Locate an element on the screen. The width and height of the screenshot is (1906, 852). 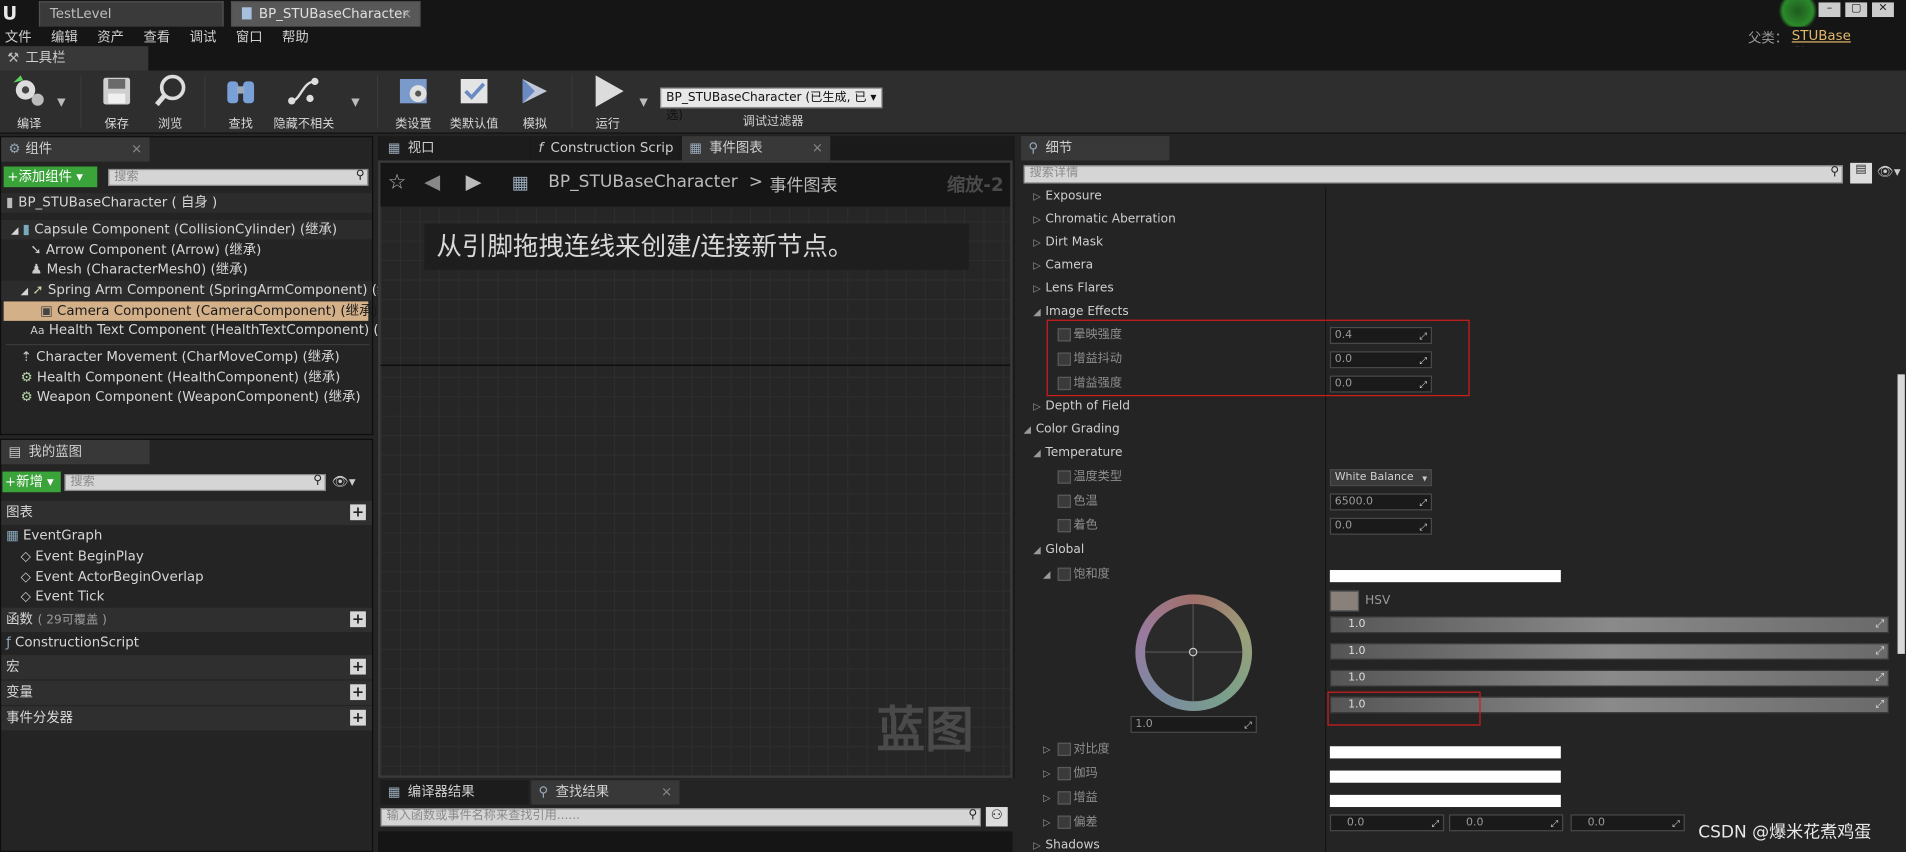
add-graph-button: + is located at coordinates (358, 512).